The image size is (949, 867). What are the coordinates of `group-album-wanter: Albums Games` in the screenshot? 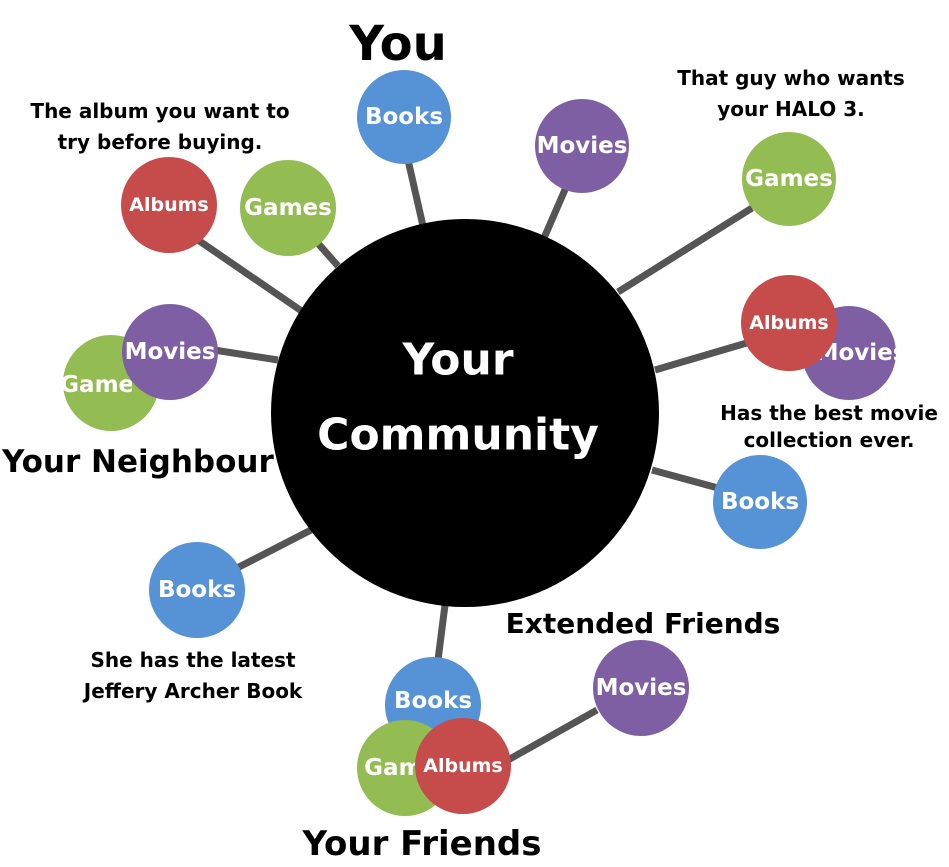 It's located at (228, 206).